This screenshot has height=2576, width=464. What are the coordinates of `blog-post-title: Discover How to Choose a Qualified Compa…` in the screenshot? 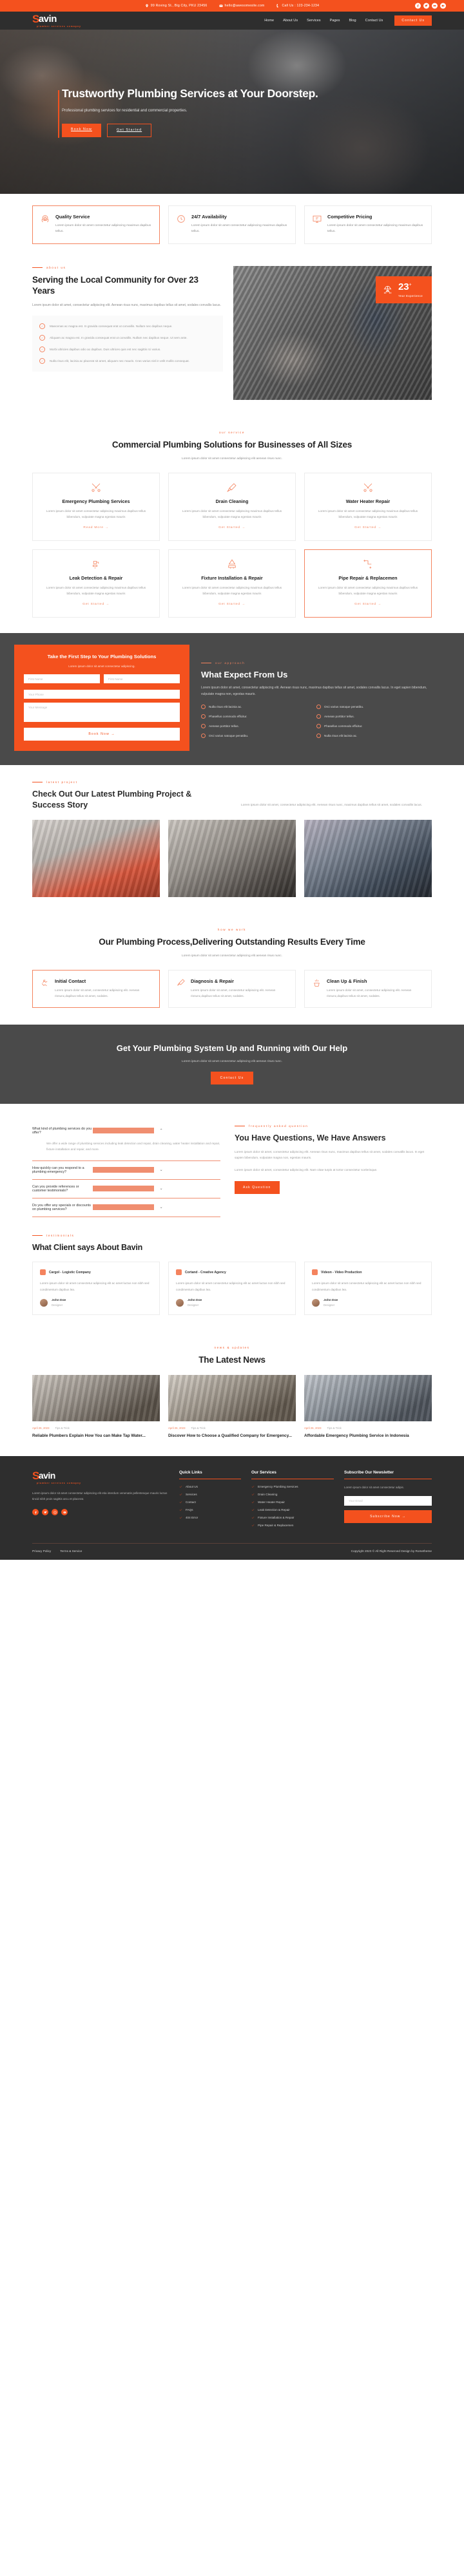 It's located at (232, 1436).